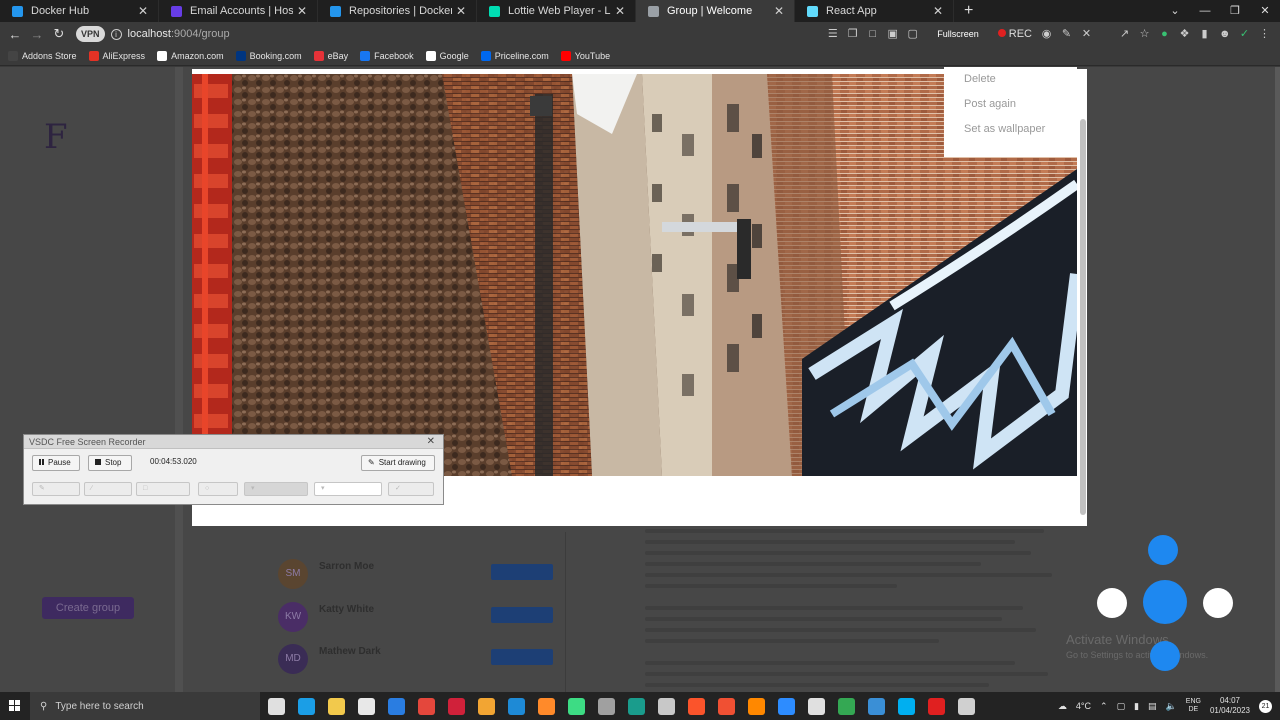  Describe the element at coordinates (116, 55) in the screenshot. I see `bookmark-item: AliExpress` at that location.